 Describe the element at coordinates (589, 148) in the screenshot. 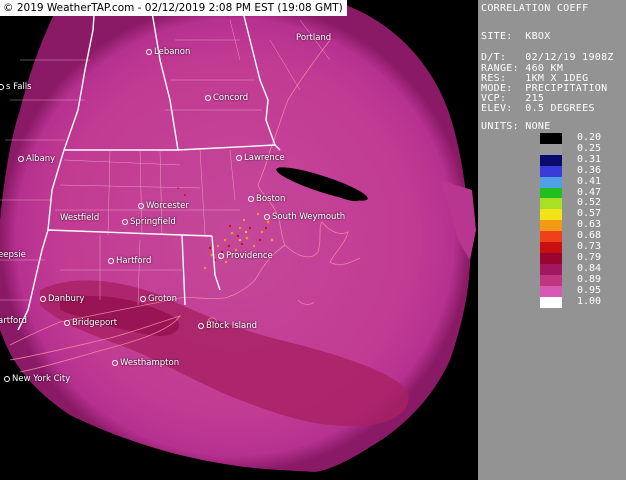

I see `legend-value: 0.25` at that location.